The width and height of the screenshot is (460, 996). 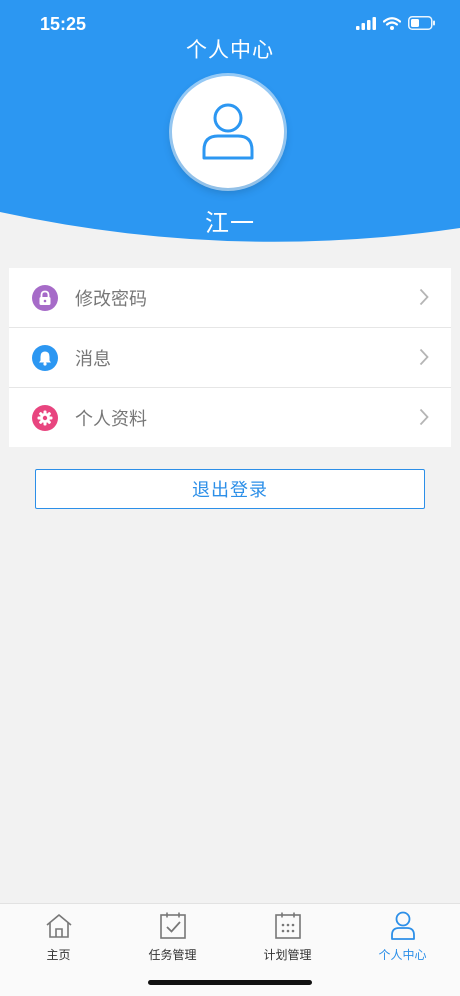 What do you see at coordinates (58, 926) in the screenshot?
I see `home-icon` at bounding box center [58, 926].